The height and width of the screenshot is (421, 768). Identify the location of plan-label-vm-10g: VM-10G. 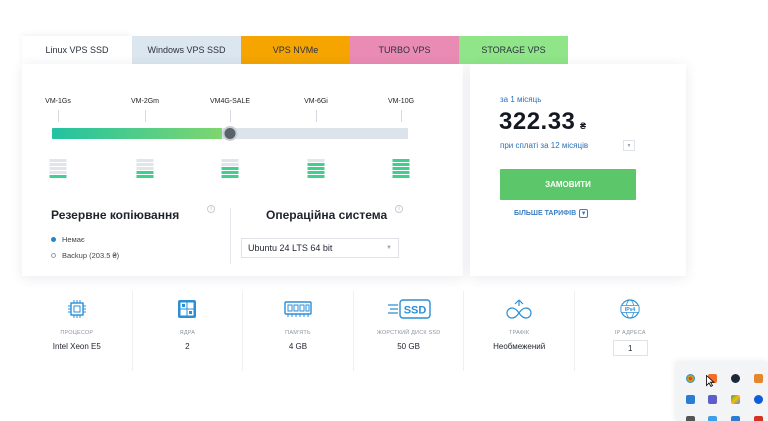
(401, 101).